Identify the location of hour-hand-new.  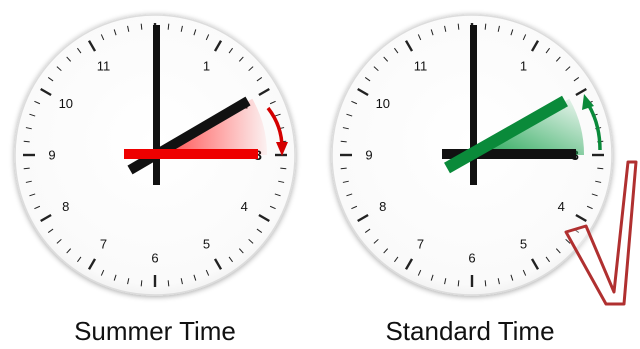
(191, 154).